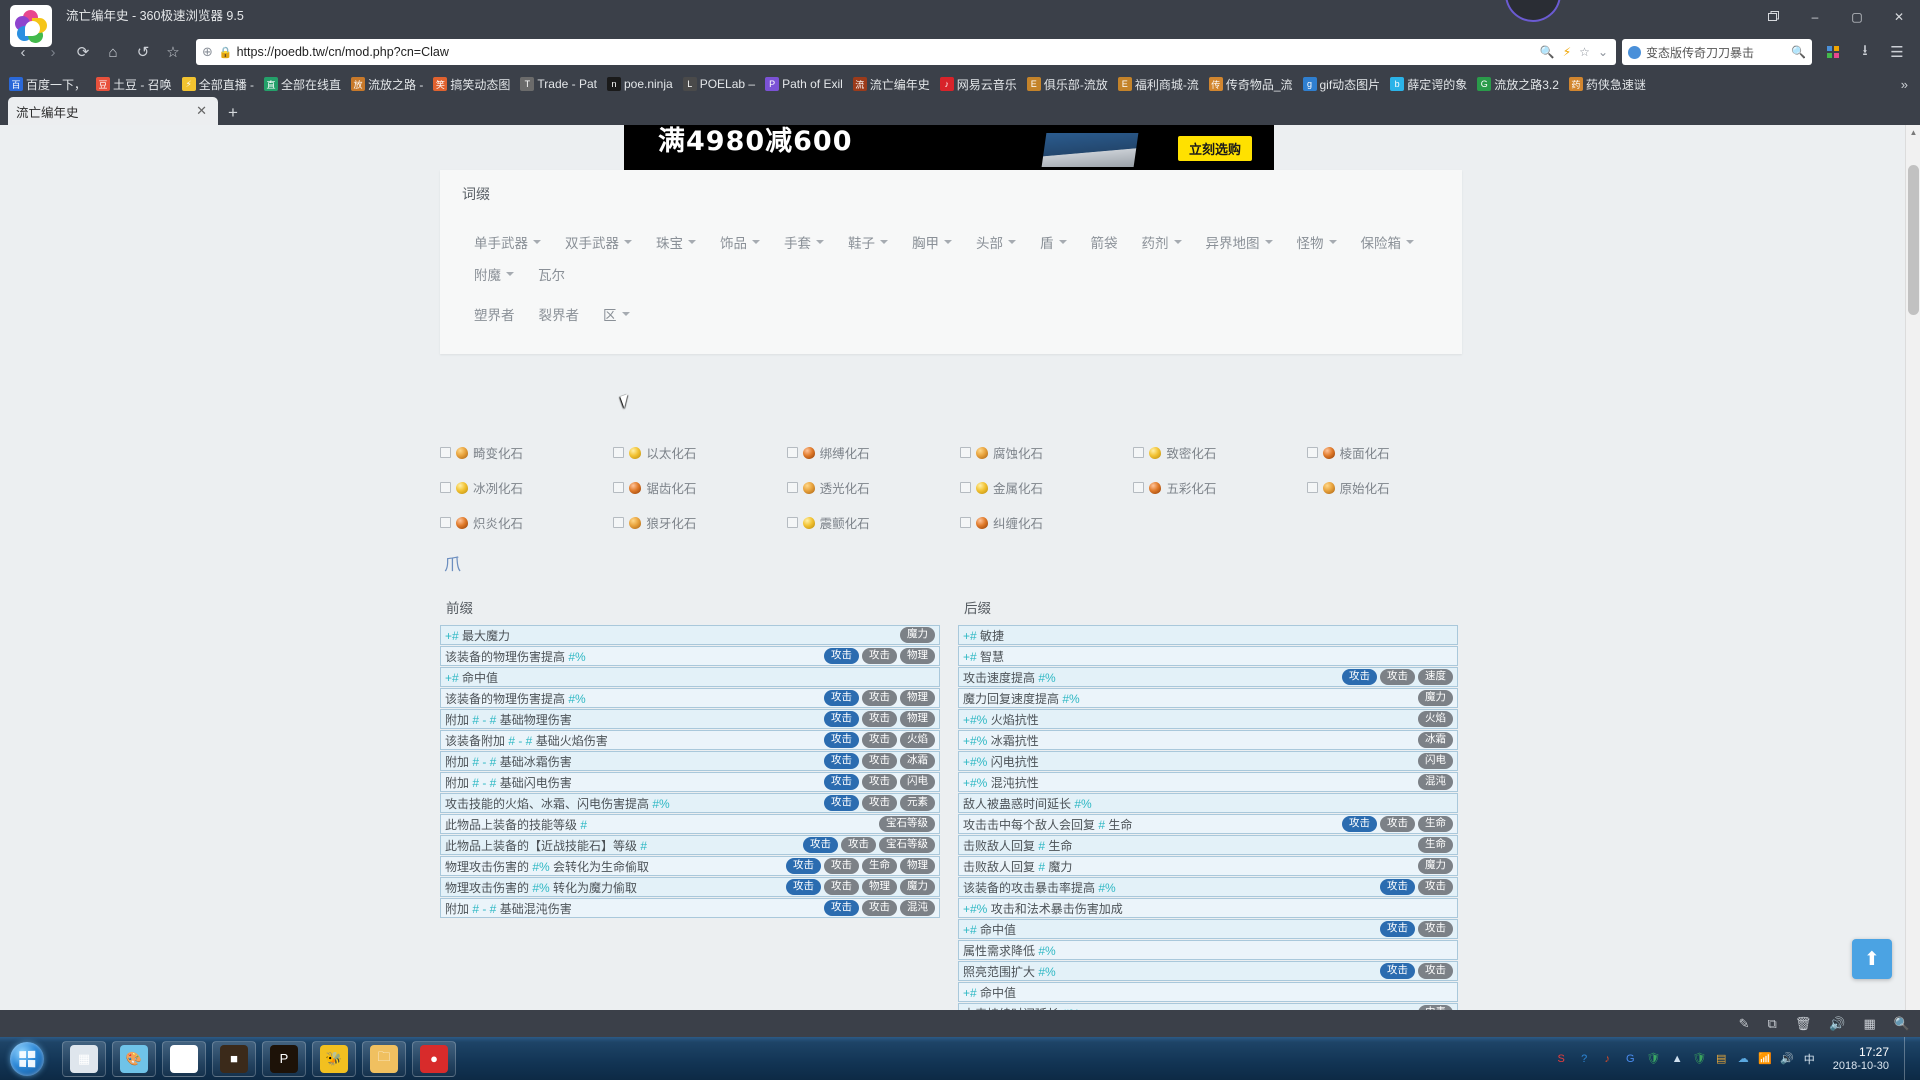 This screenshot has width=1920, height=1080. I want to click on bookmark-item: ♪ 网易云音乐, so click(978, 84).